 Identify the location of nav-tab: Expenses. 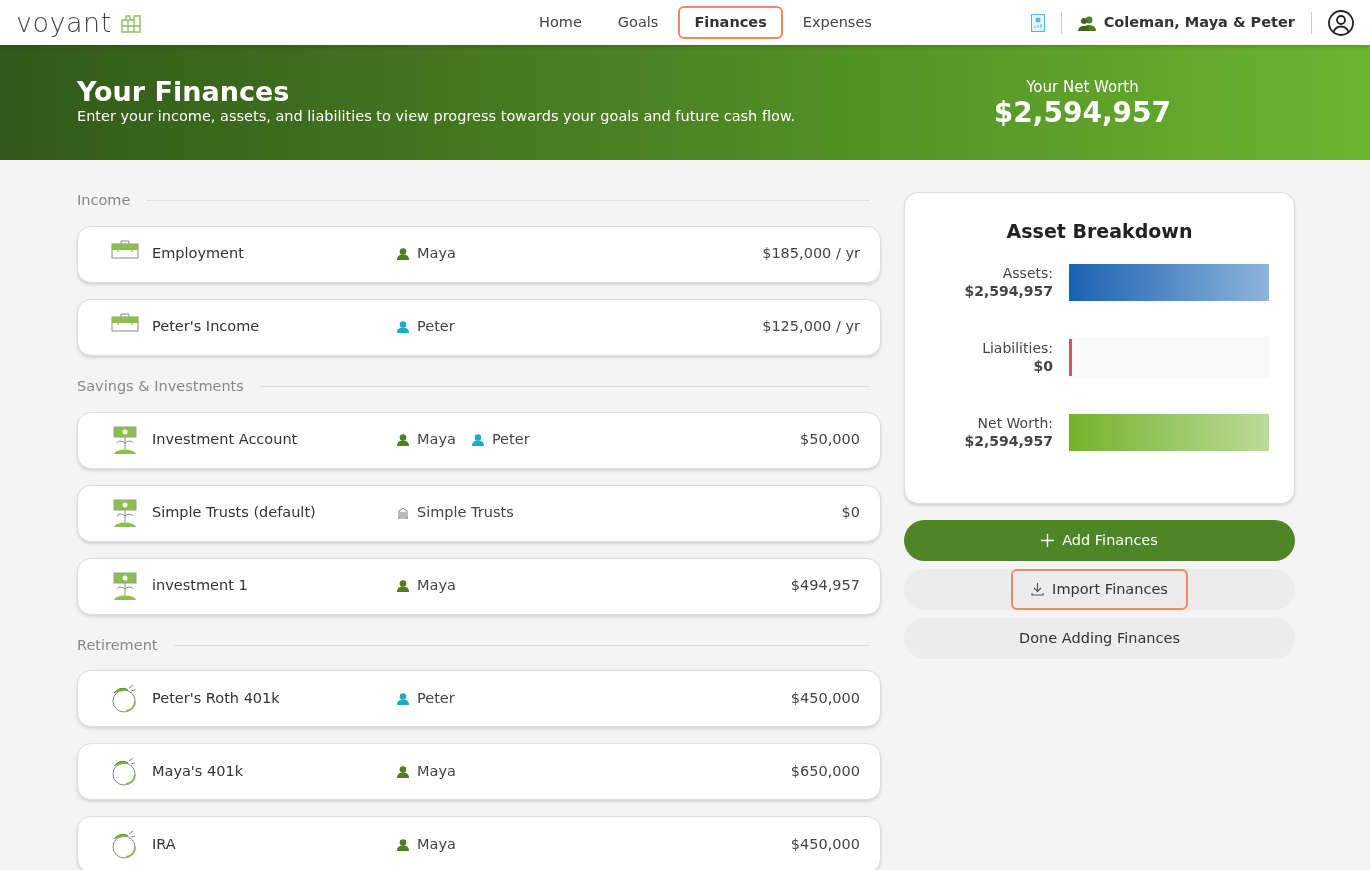
(837, 22).